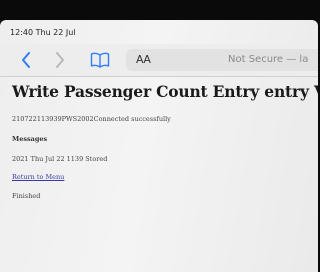 The width and height of the screenshot is (320, 272). What do you see at coordinates (26, 196) in the screenshot?
I see `finished-text: Finished` at bounding box center [26, 196].